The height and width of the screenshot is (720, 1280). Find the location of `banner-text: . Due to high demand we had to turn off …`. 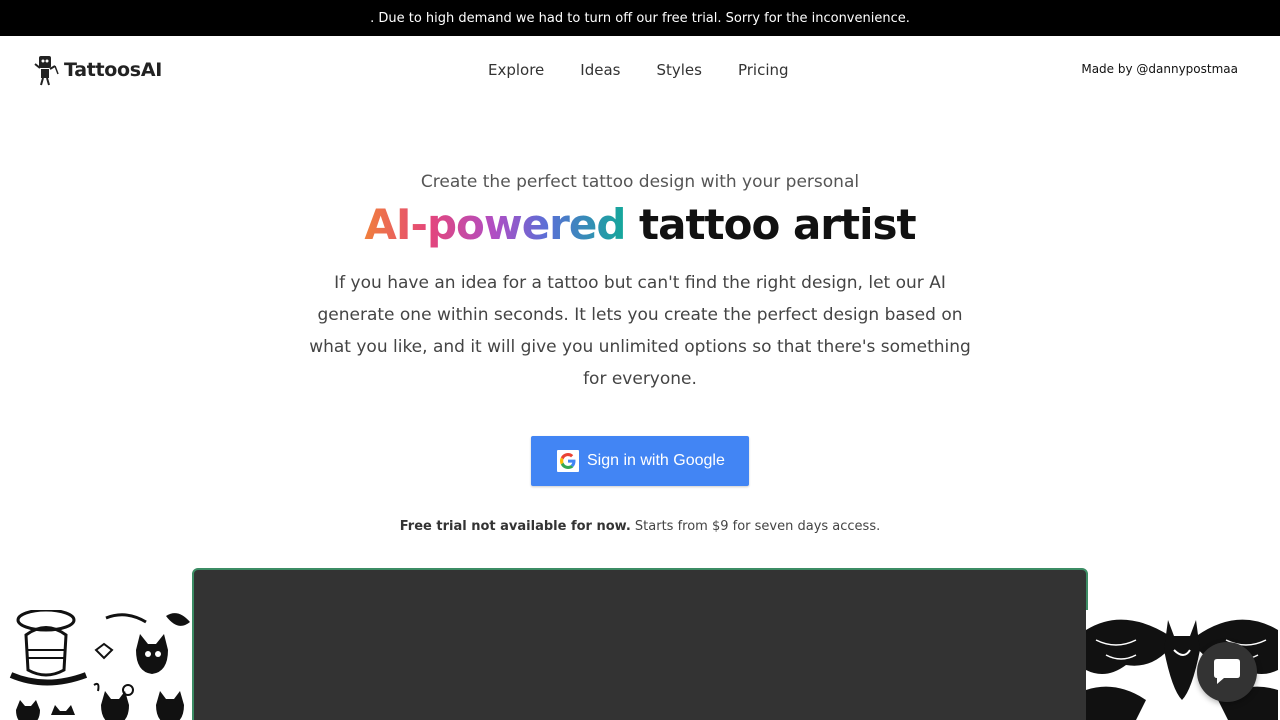

banner-text: . Due to high demand we had to turn off … is located at coordinates (640, 18).